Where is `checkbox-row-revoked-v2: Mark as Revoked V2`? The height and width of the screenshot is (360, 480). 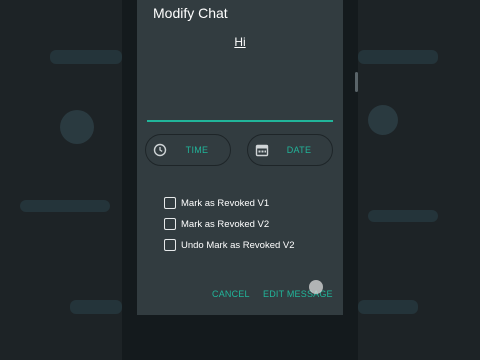 checkbox-row-revoked-v2: Mark as Revoked V2 is located at coordinates (216, 224).